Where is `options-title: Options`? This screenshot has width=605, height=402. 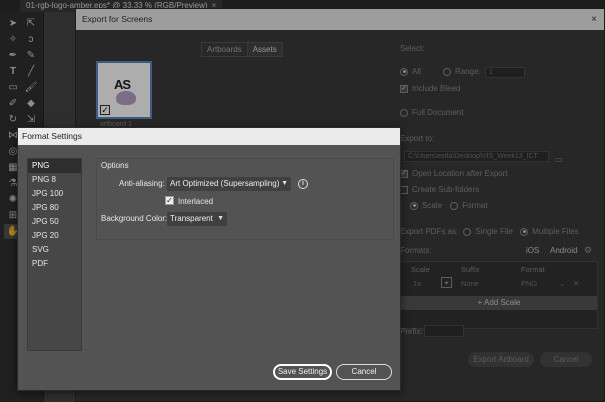 options-title: Options is located at coordinates (115, 165).